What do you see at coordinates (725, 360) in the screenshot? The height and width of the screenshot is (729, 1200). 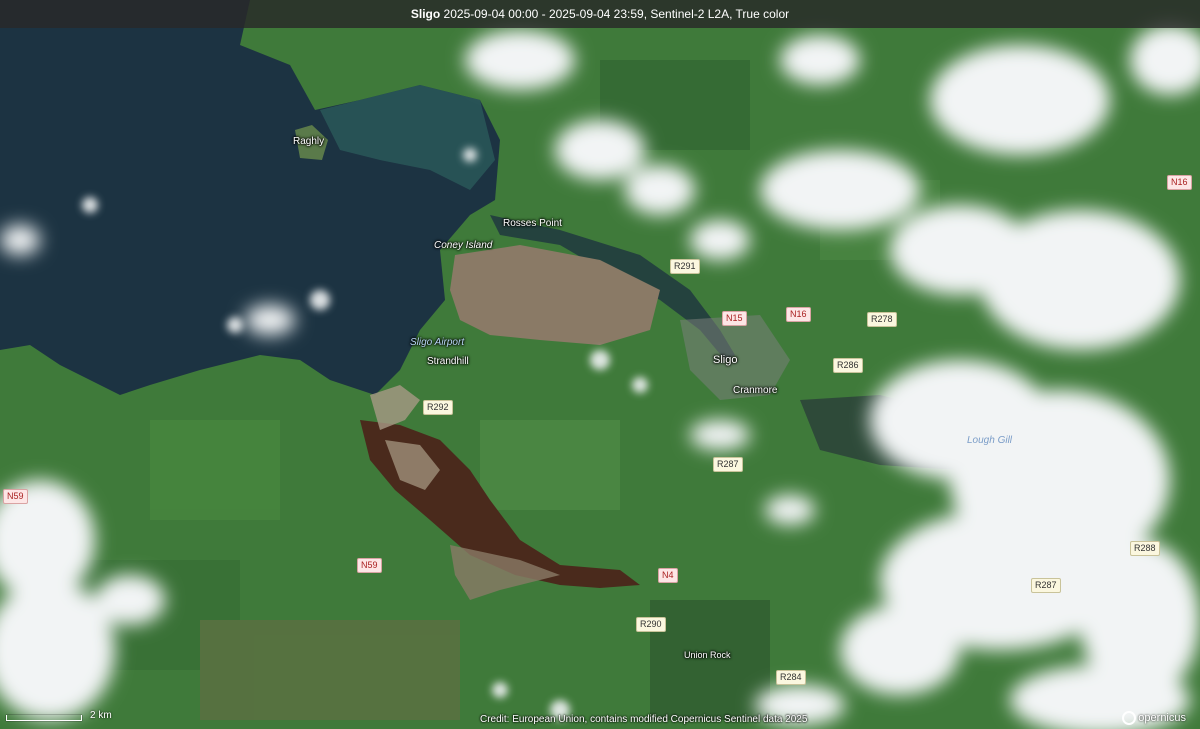 I see `place-label-sligo: Sligo` at bounding box center [725, 360].